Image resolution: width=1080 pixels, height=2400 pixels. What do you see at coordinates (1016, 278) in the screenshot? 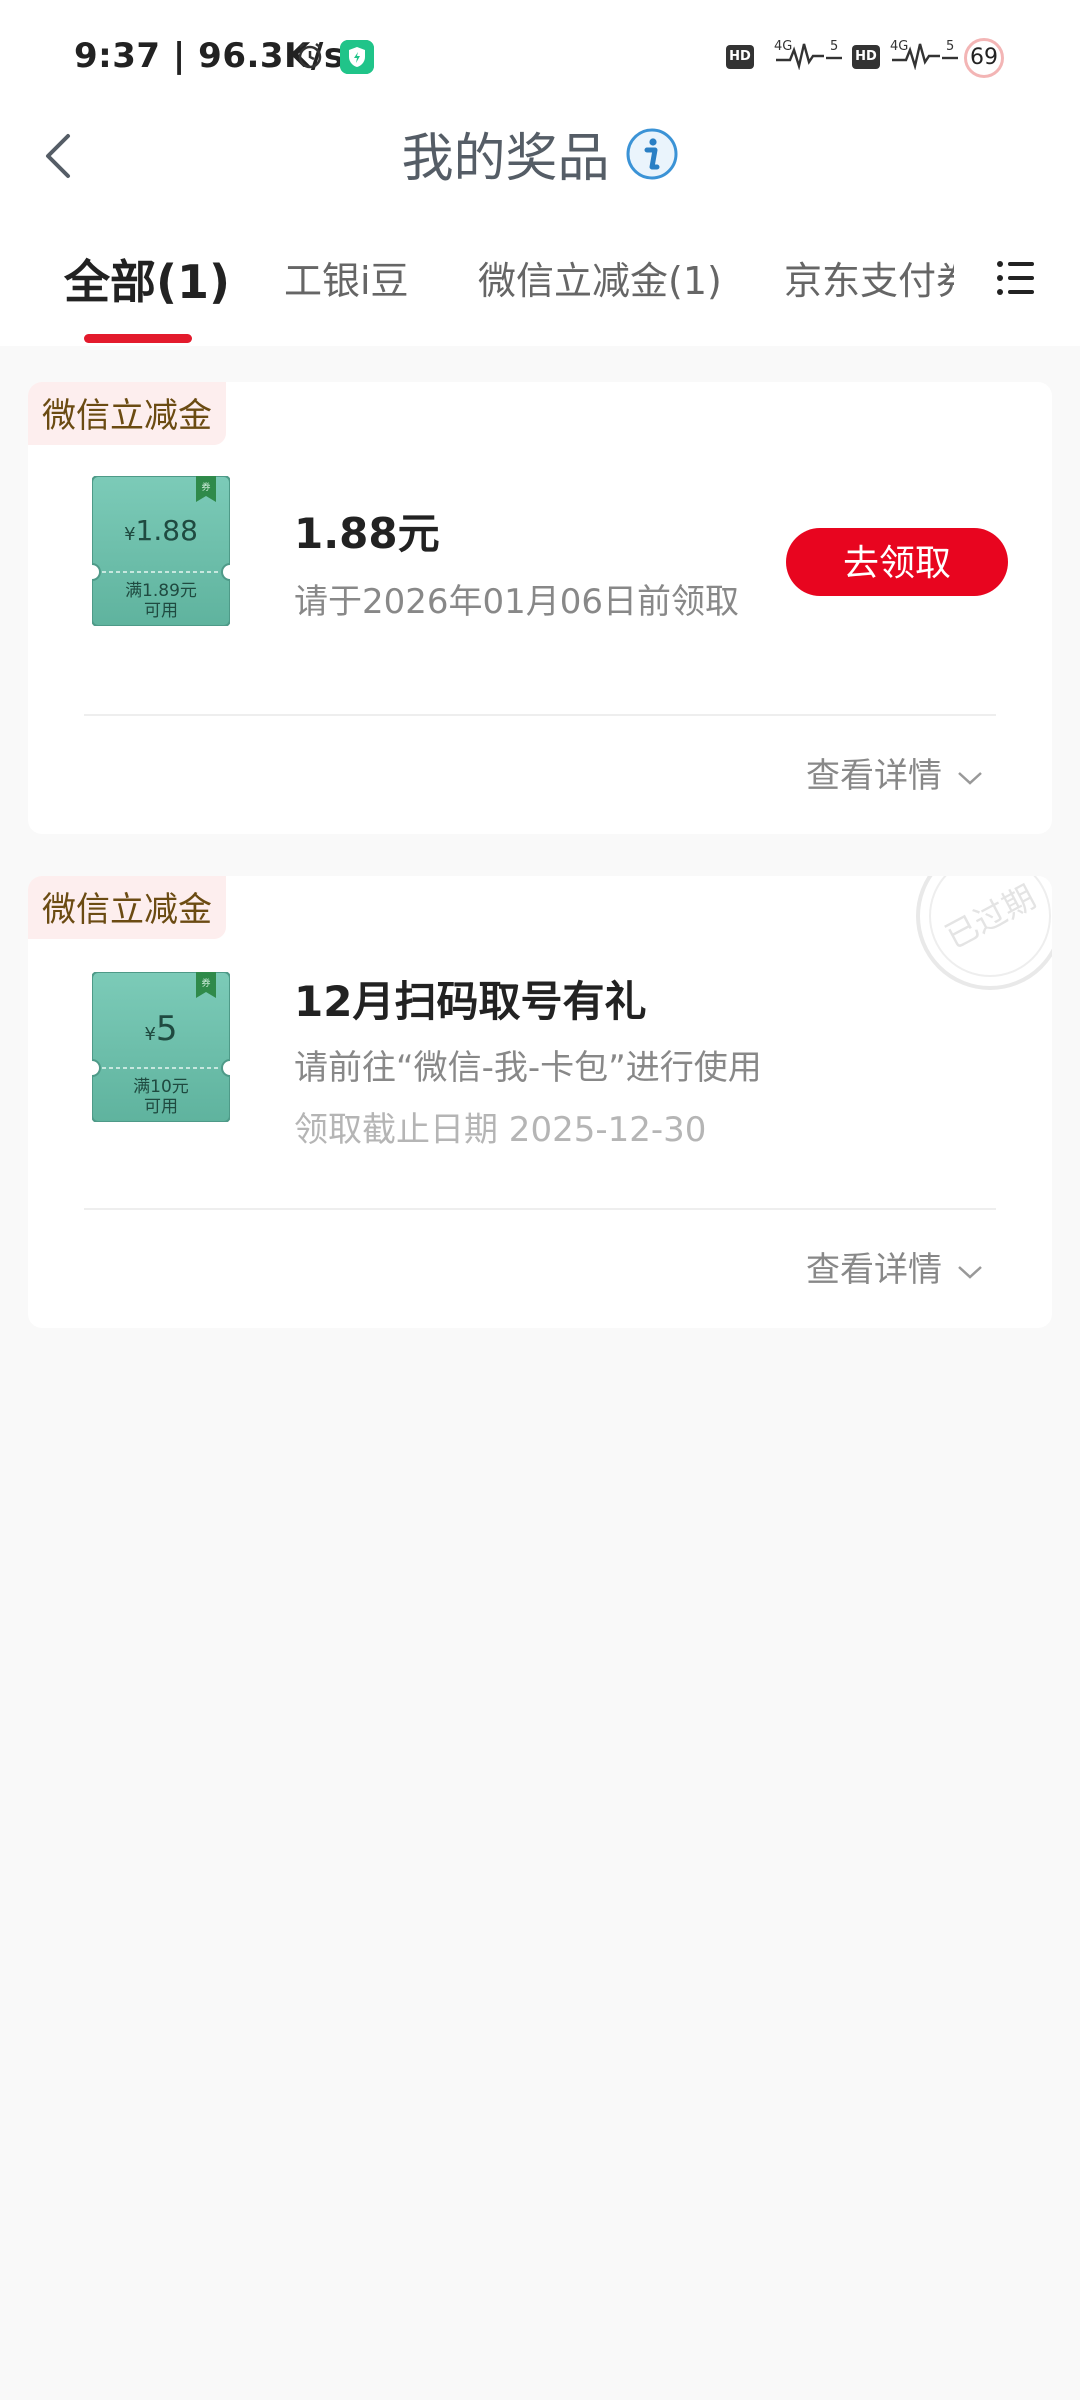
I see `list-menu-icon` at bounding box center [1016, 278].